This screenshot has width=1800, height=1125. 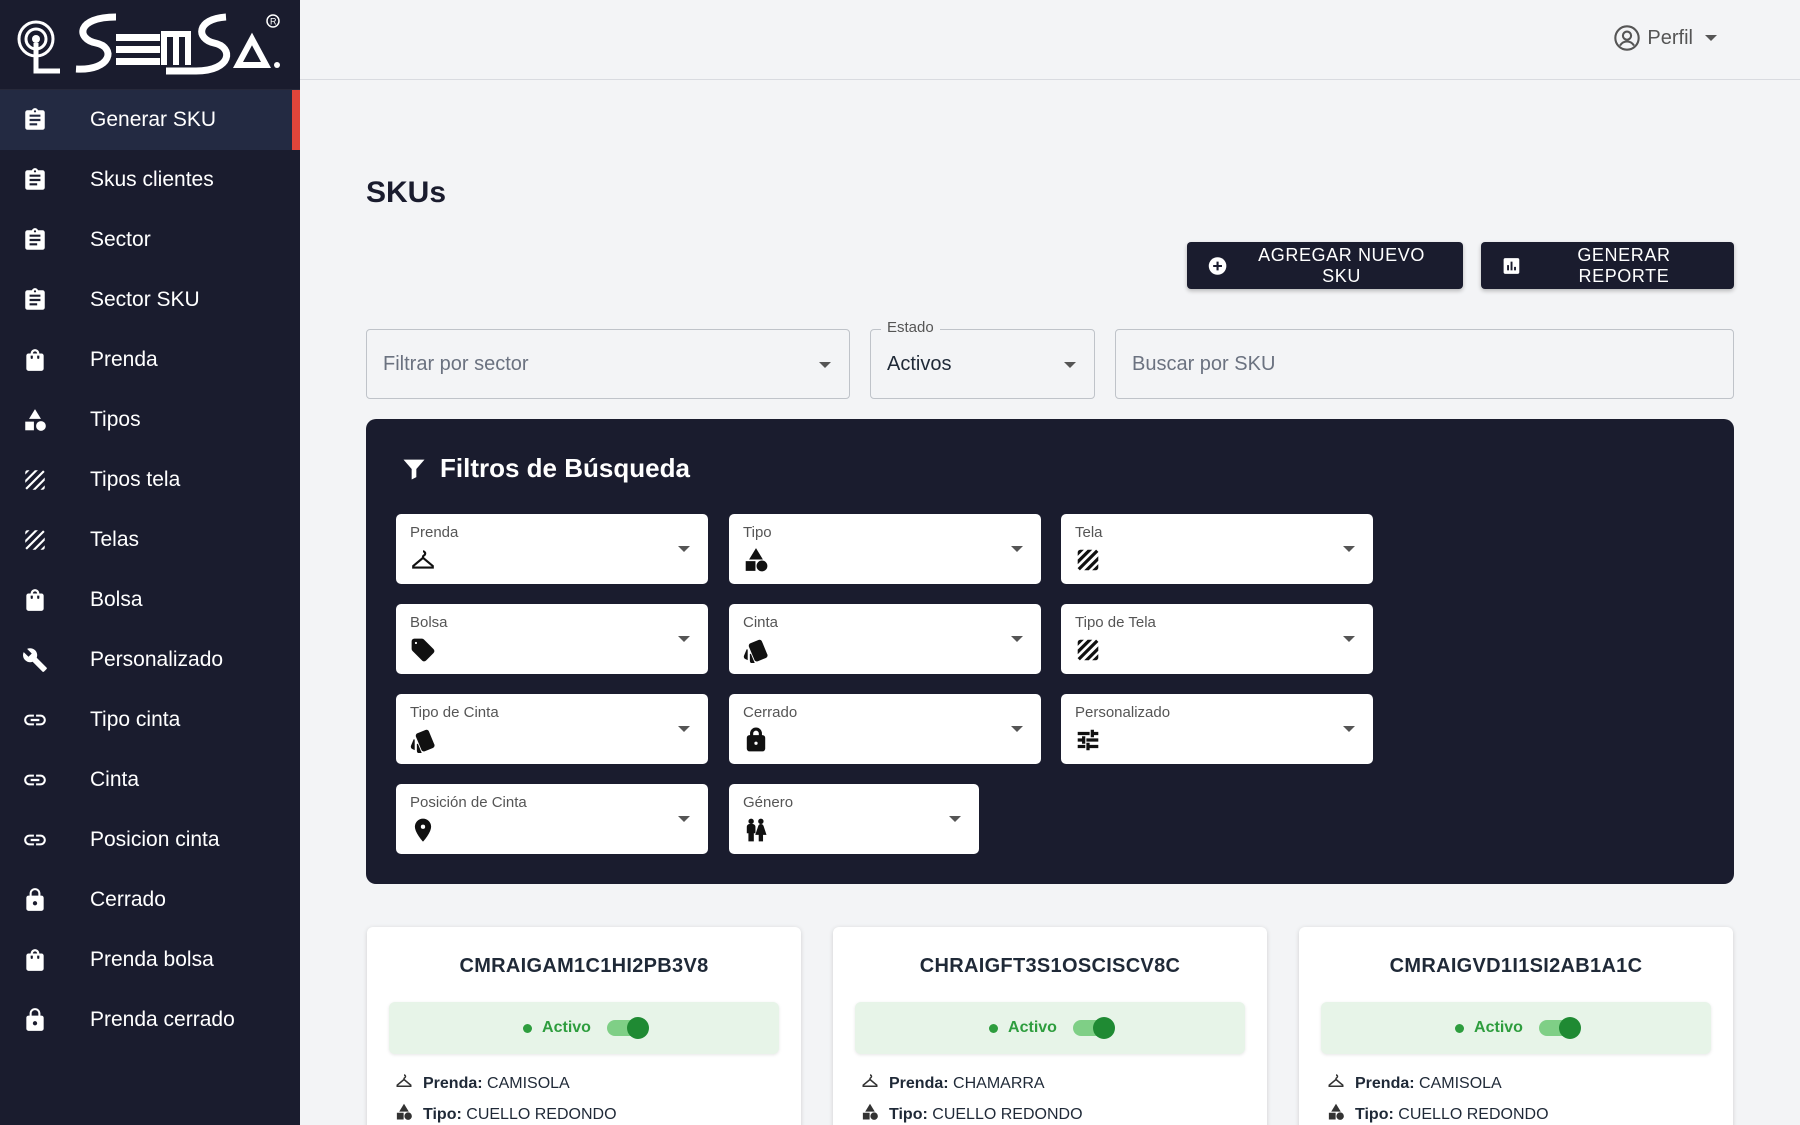 I want to click on filter-select-tipo-de-cinta: Tipo de Cinta, so click(x=552, y=729).